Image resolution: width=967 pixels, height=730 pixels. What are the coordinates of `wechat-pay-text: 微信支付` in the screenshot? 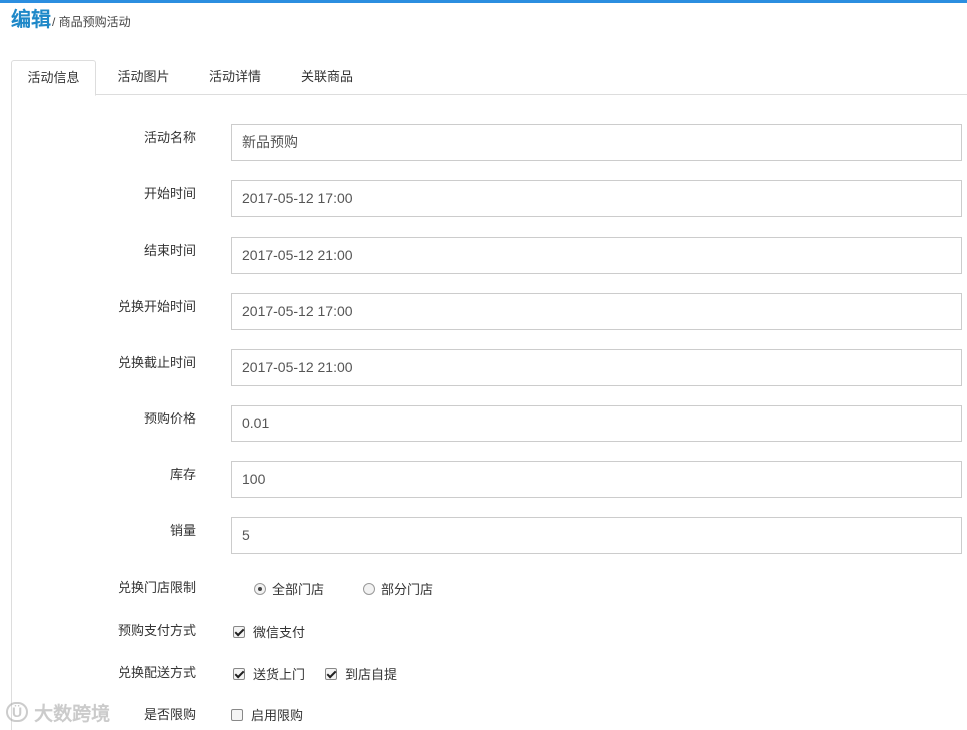 It's located at (279, 632).